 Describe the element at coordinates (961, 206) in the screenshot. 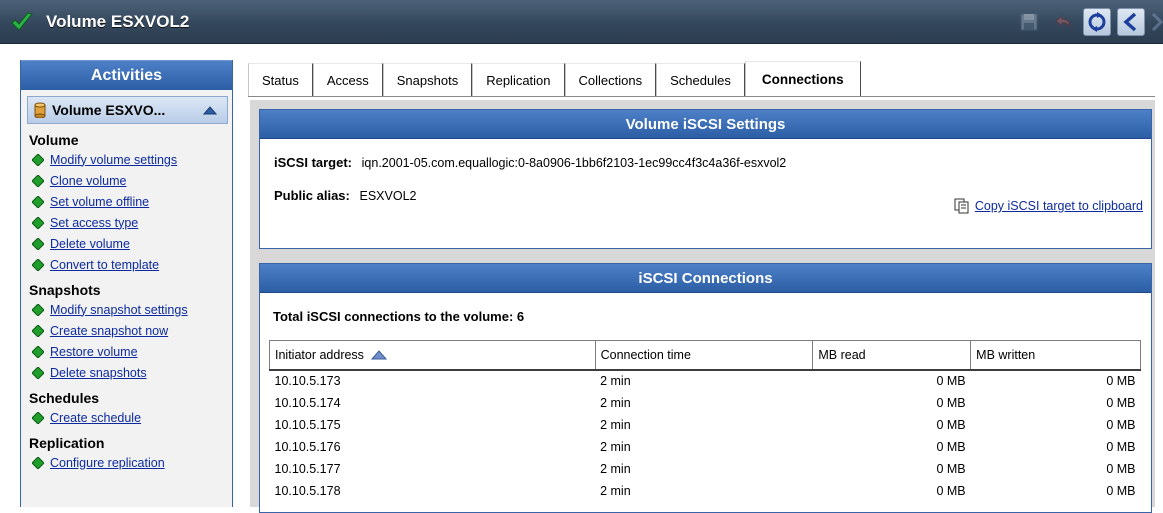

I see `copy-clipboard-icon` at that location.